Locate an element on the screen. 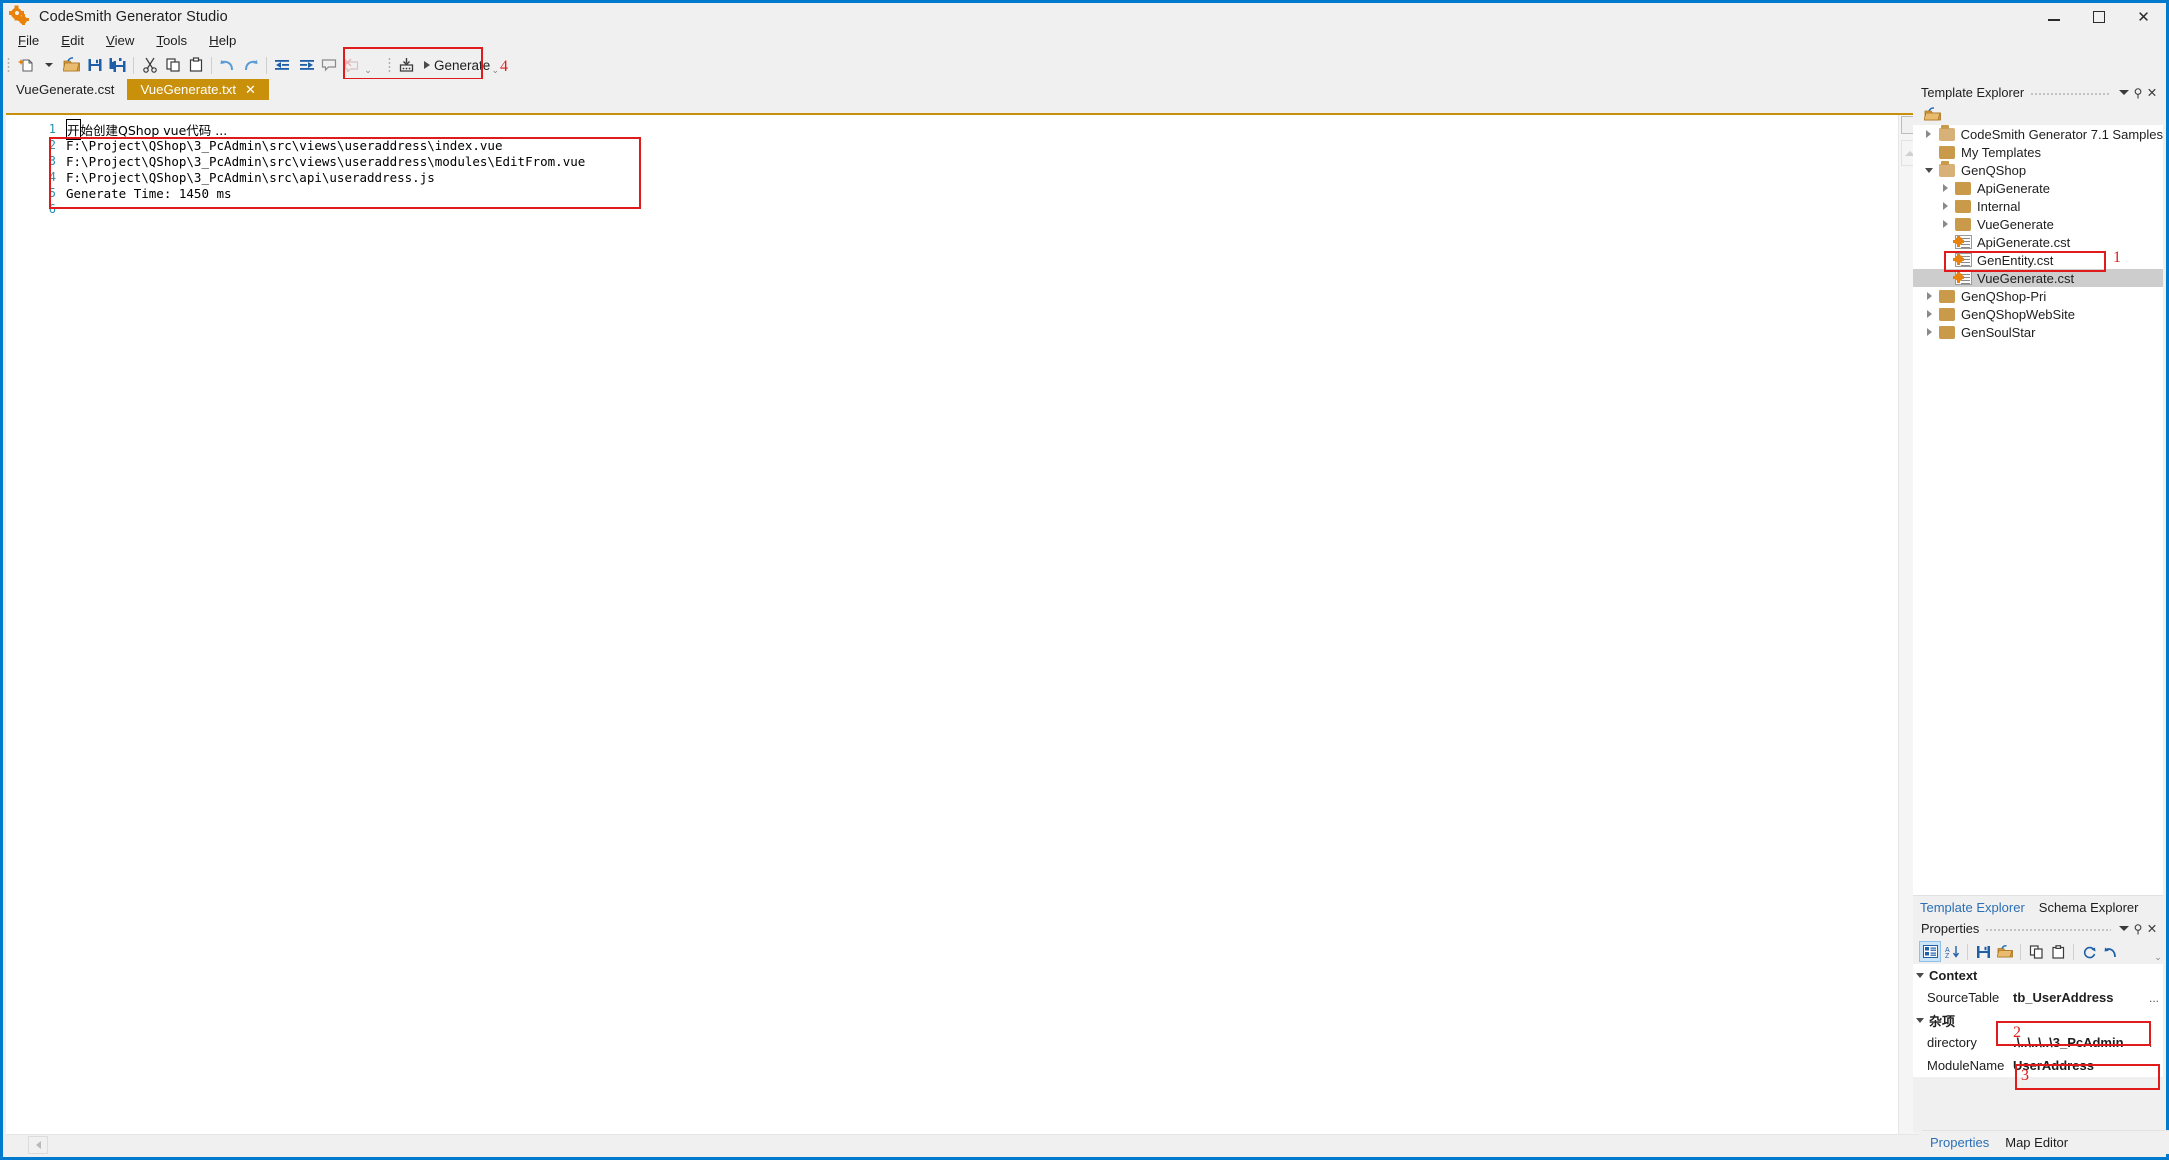 Image resolution: width=2169 pixels, height=1160 pixels. properties-toolbar: A Z ⌄ is located at coordinates (2038, 951).